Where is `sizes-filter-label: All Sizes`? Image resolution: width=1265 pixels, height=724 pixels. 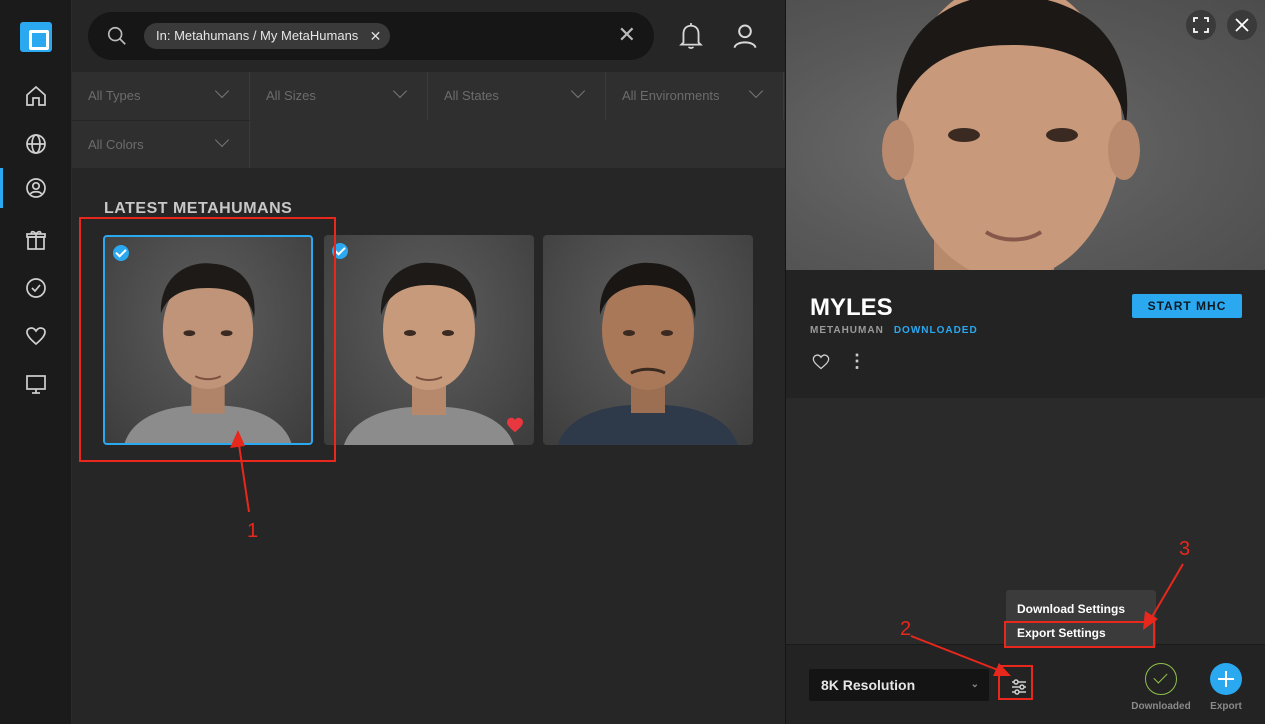
sizes-filter-label: All Sizes is located at coordinates (291, 95).